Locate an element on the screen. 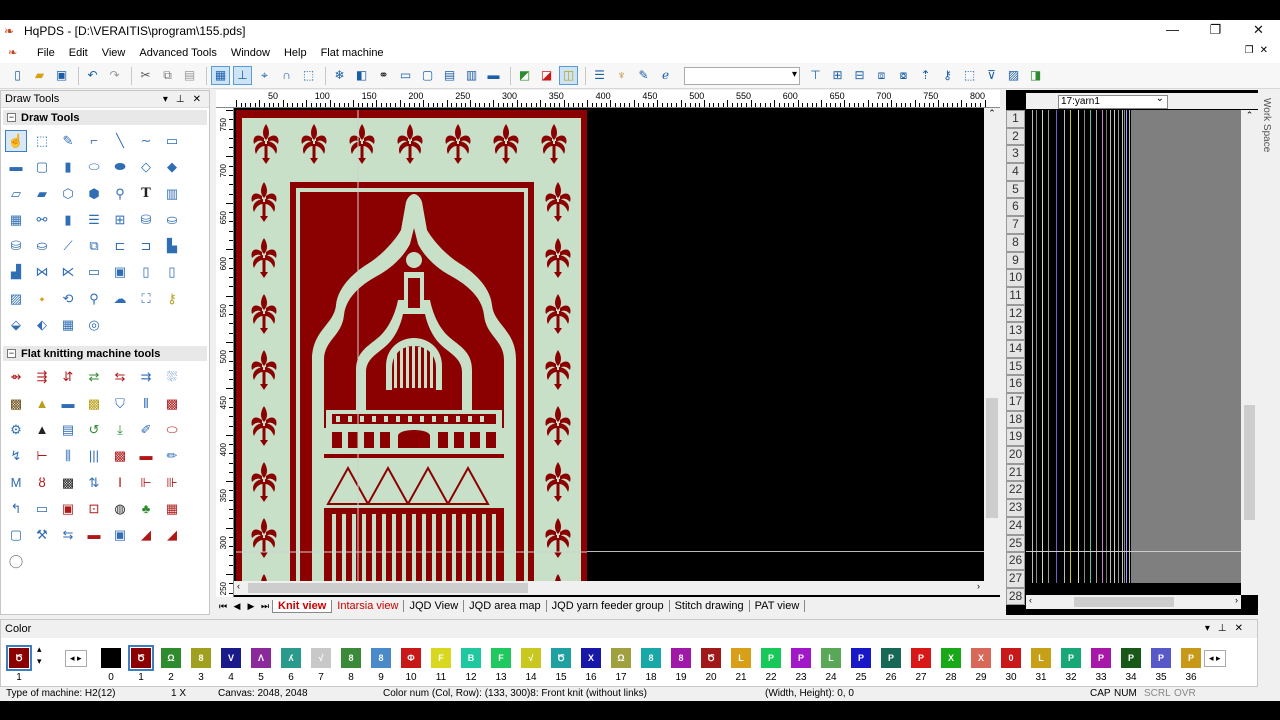  form-icon: ▤ is located at coordinates (68, 430).